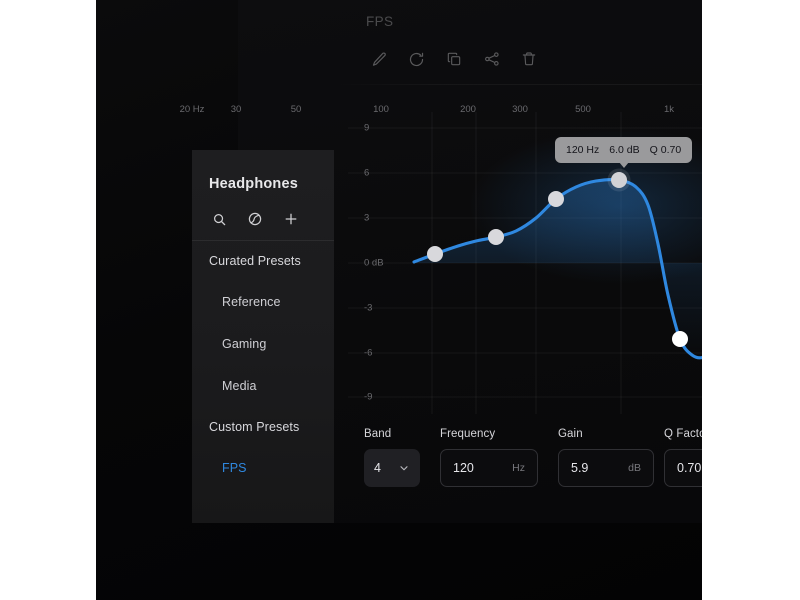 This screenshot has height=600, width=800. I want to click on x-axis-tick: 100, so click(381, 109).